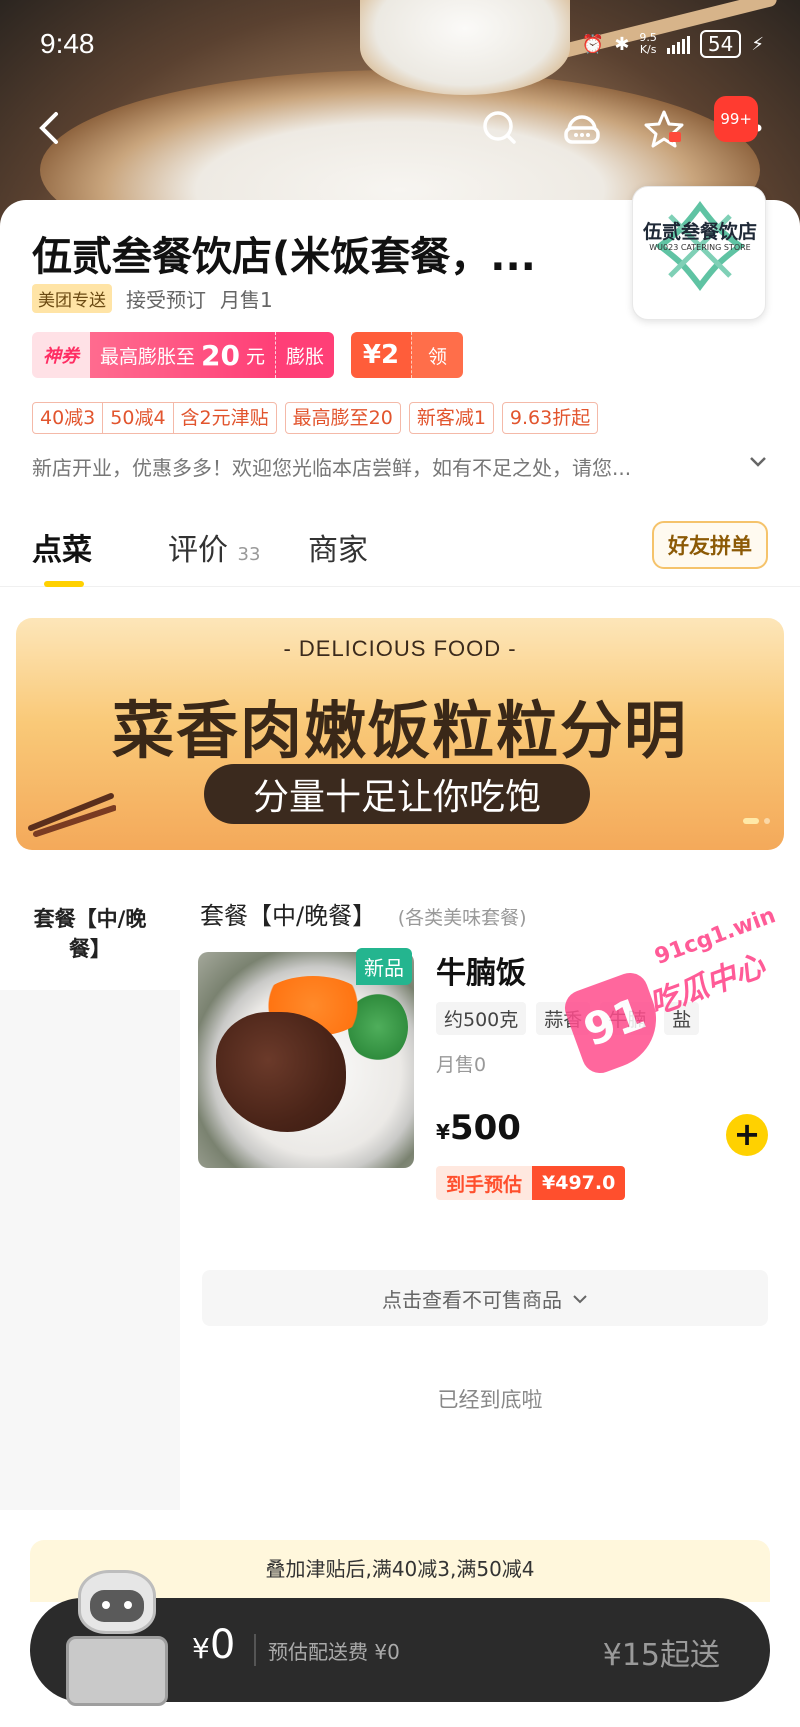  What do you see at coordinates (342, 418) in the screenshot?
I see `promo-tag: 最高膨至20` at bounding box center [342, 418].